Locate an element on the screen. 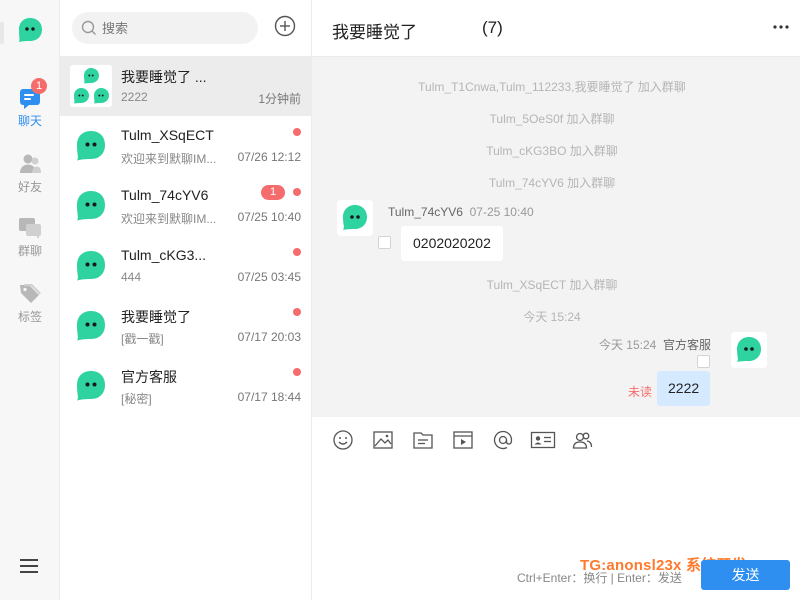 The width and height of the screenshot is (800, 600). chat-unread-badge: 1 is located at coordinates (39, 86).